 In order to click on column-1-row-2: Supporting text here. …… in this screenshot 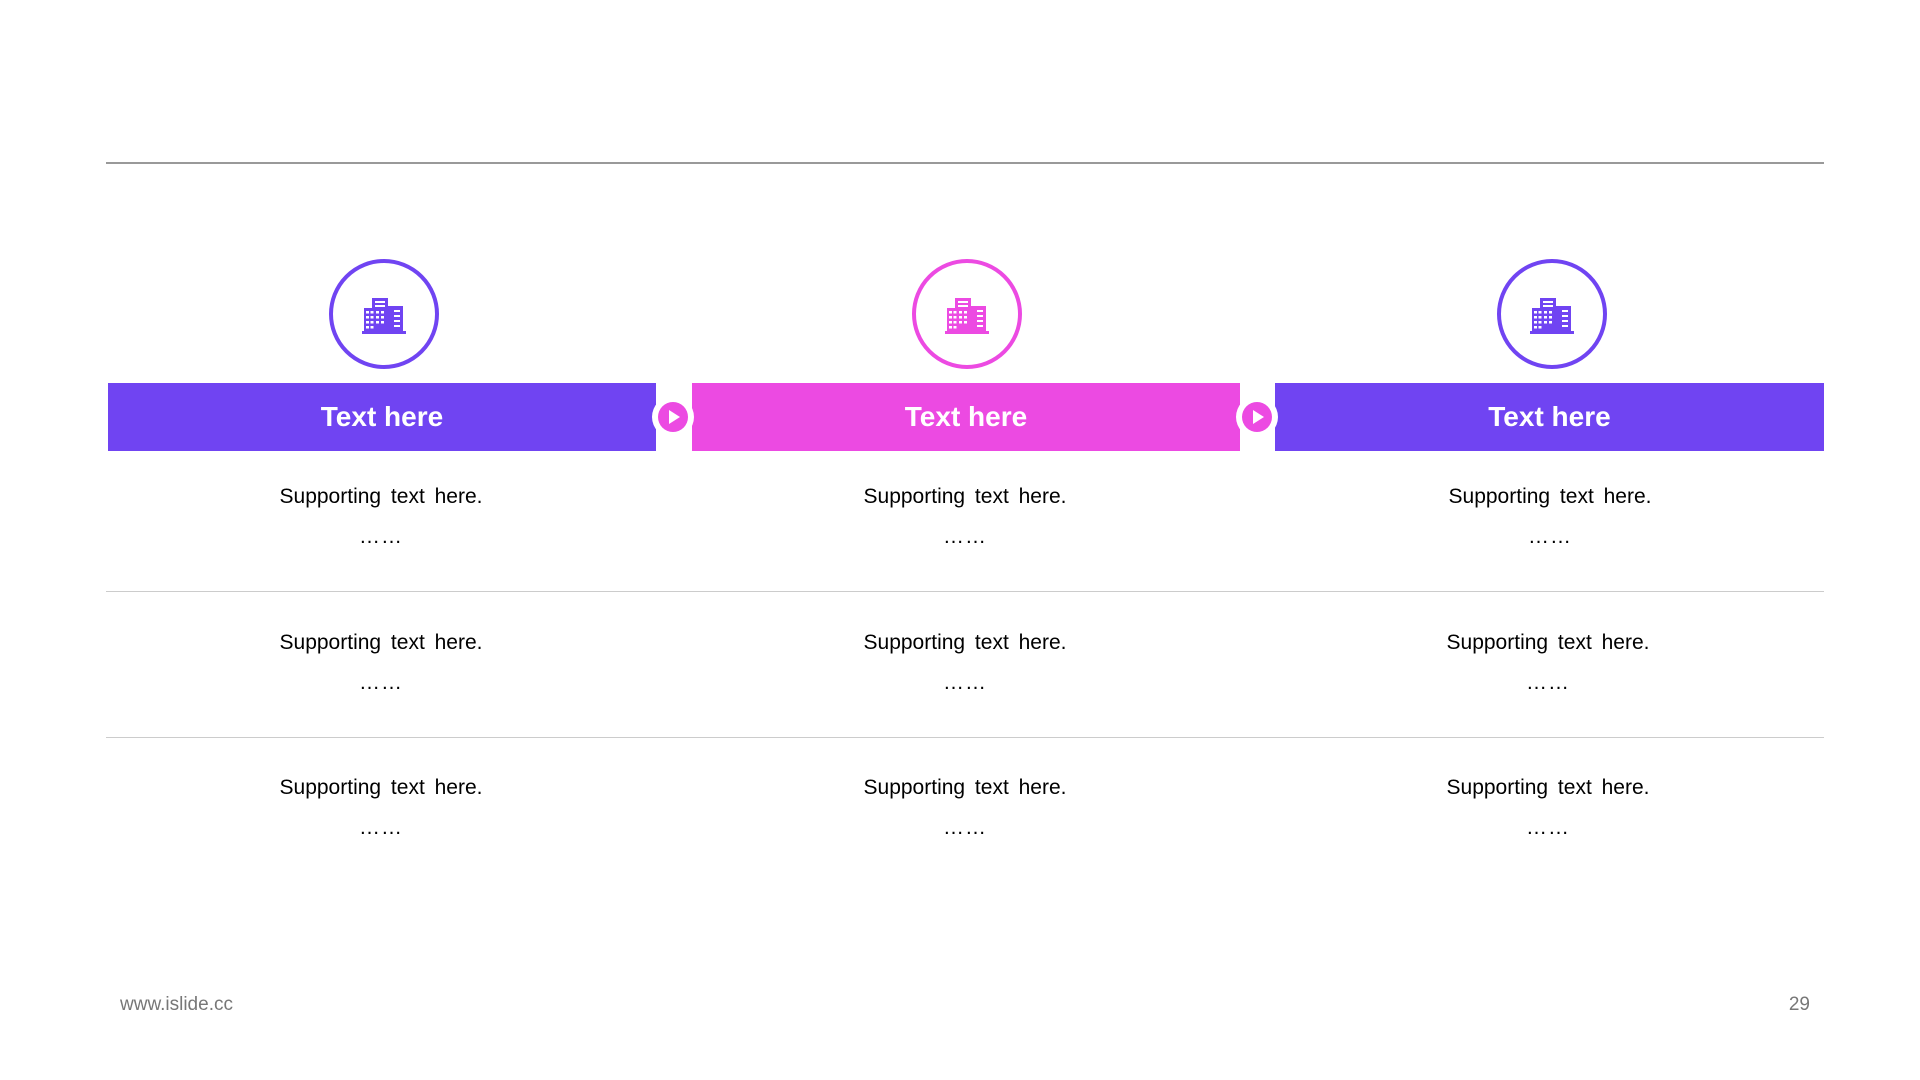, I will do `click(381, 663)`.